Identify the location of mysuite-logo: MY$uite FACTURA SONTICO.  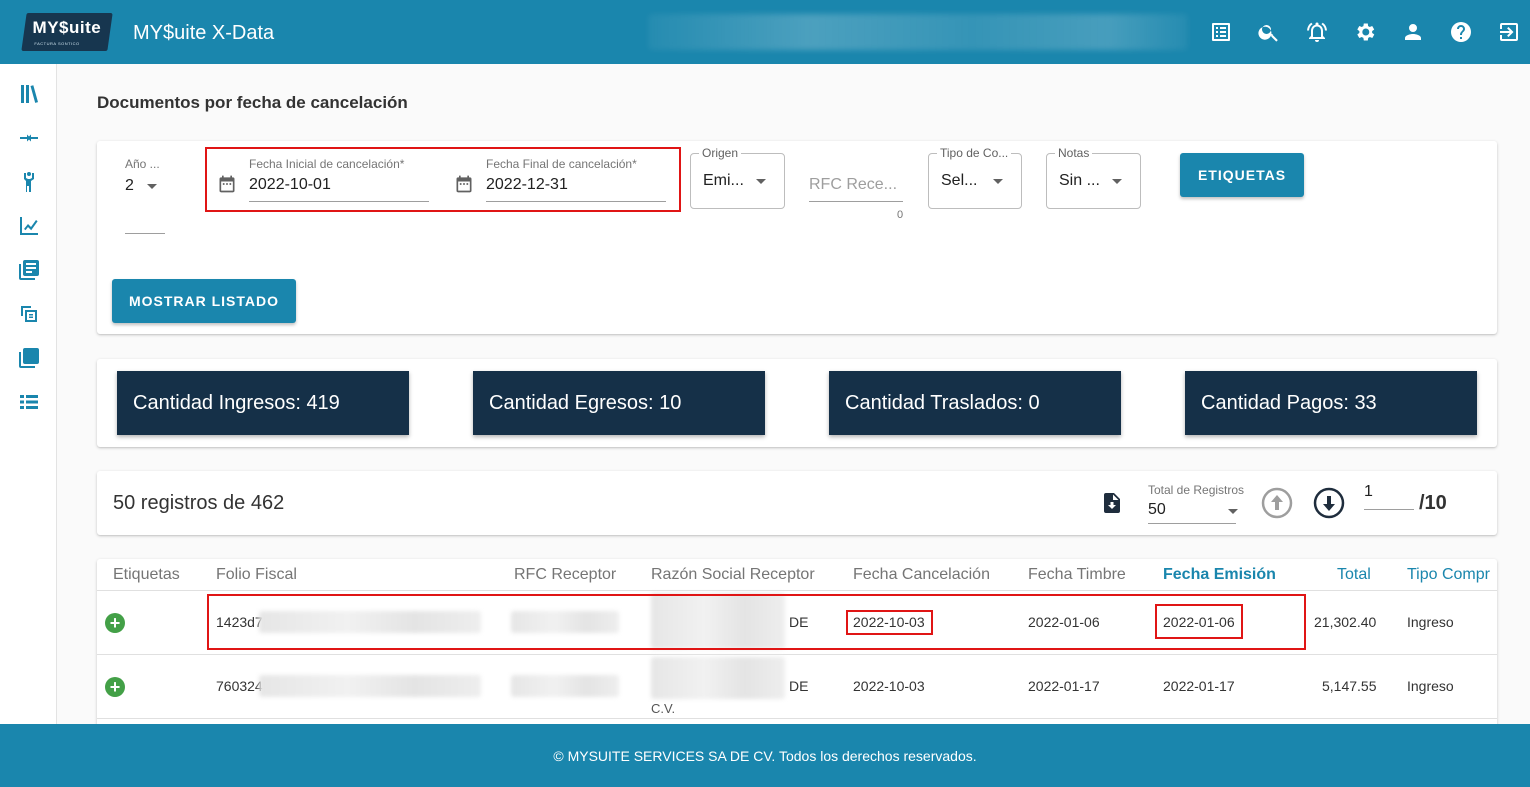
(67, 32).